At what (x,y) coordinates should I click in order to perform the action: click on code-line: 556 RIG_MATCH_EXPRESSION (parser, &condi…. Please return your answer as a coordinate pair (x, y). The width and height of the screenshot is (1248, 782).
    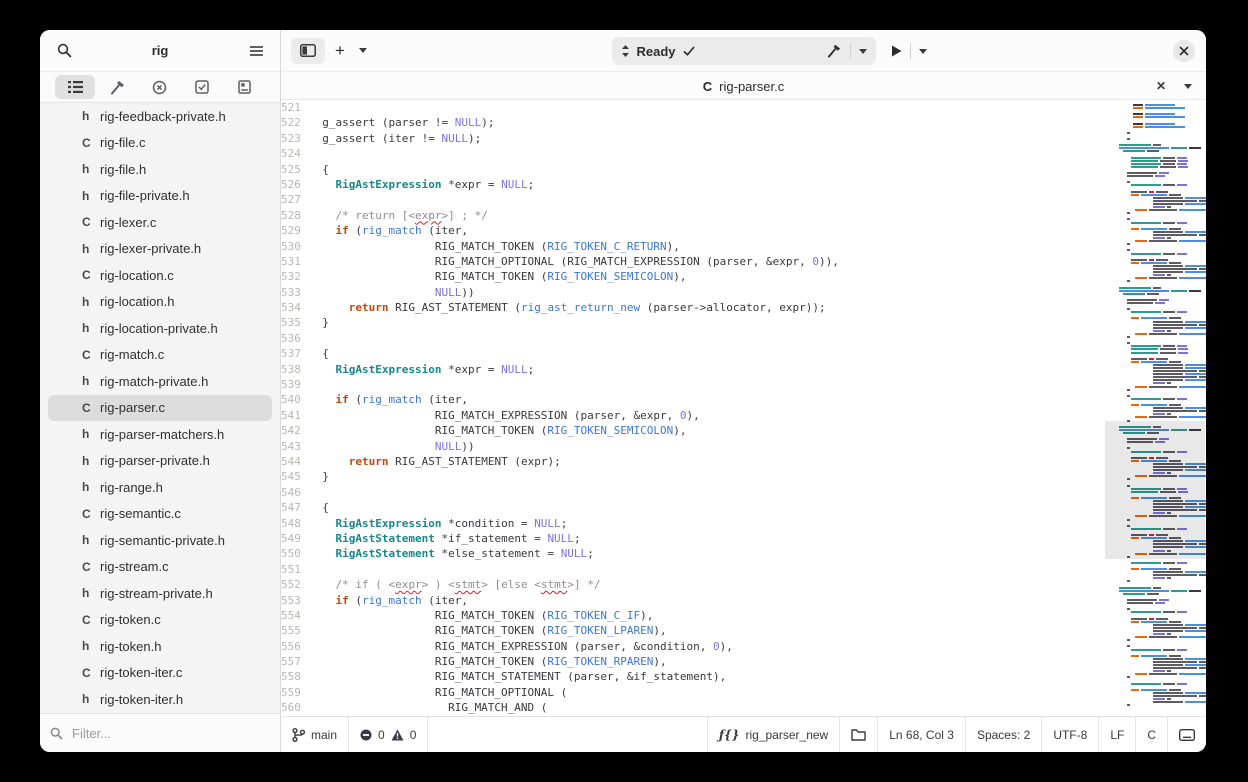
    Looking at the image, I should click on (507, 646).